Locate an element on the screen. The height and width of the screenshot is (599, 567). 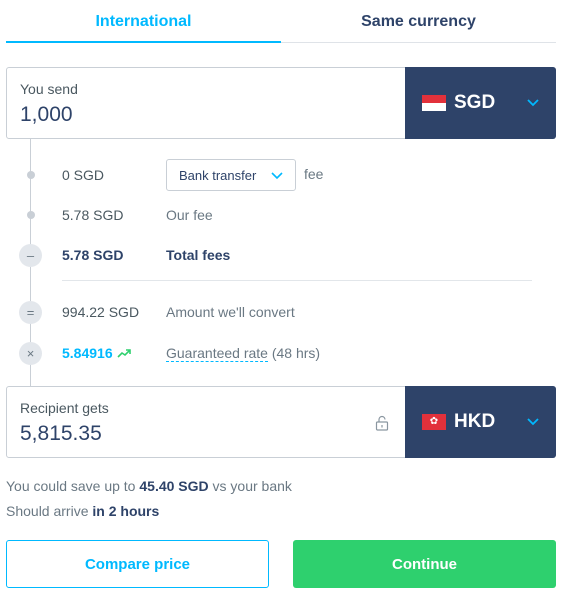
singapore-flag-icon is located at coordinates (434, 103).